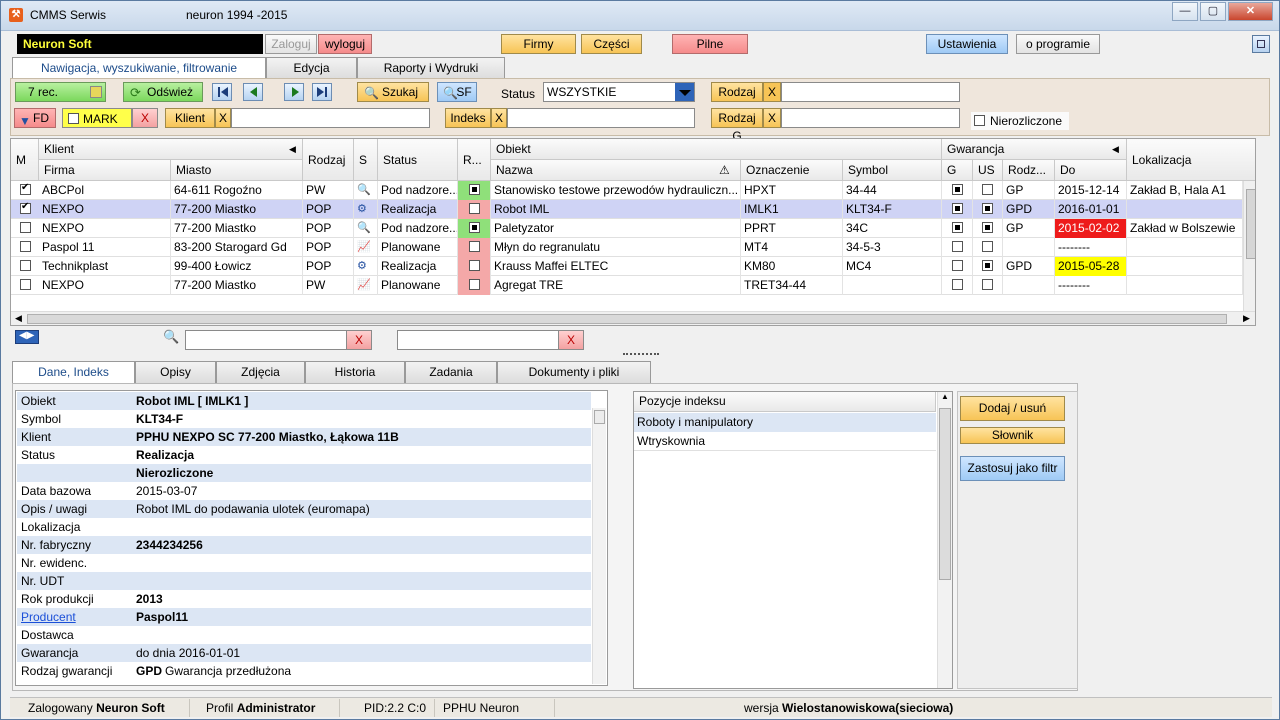 This screenshot has height=720, width=1280. What do you see at coordinates (1012, 435) in the screenshot?
I see `dictionary-button: Słownik` at bounding box center [1012, 435].